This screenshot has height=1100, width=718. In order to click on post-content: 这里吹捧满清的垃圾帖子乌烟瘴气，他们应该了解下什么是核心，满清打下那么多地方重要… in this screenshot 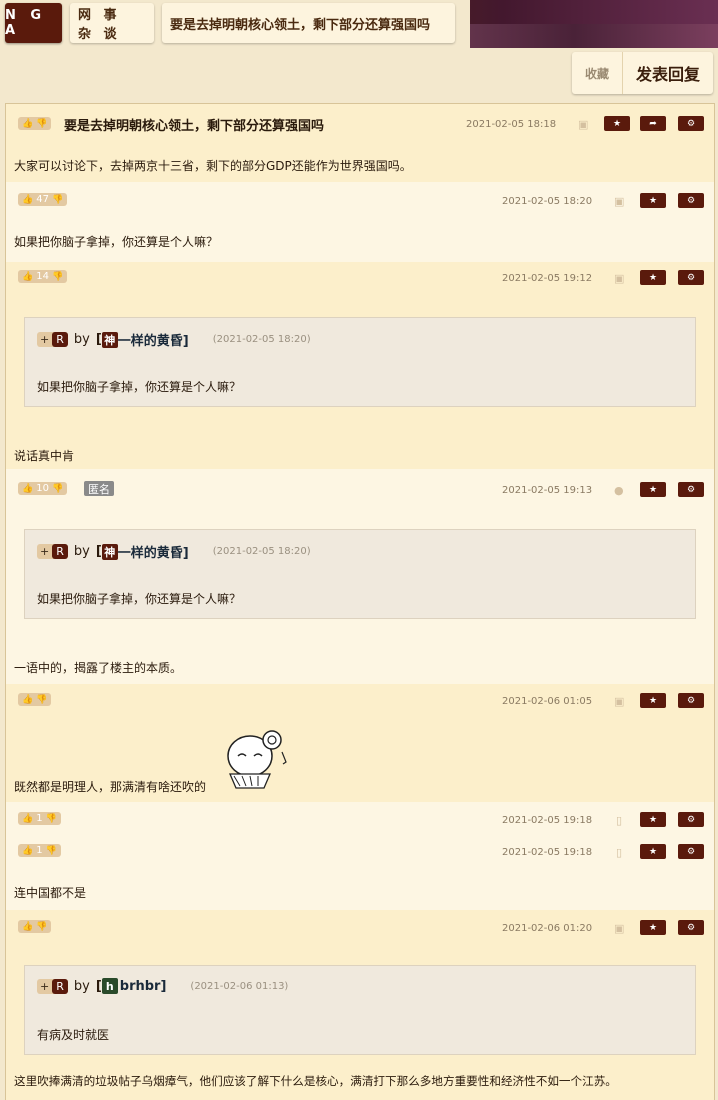, I will do `click(315, 1081)`.